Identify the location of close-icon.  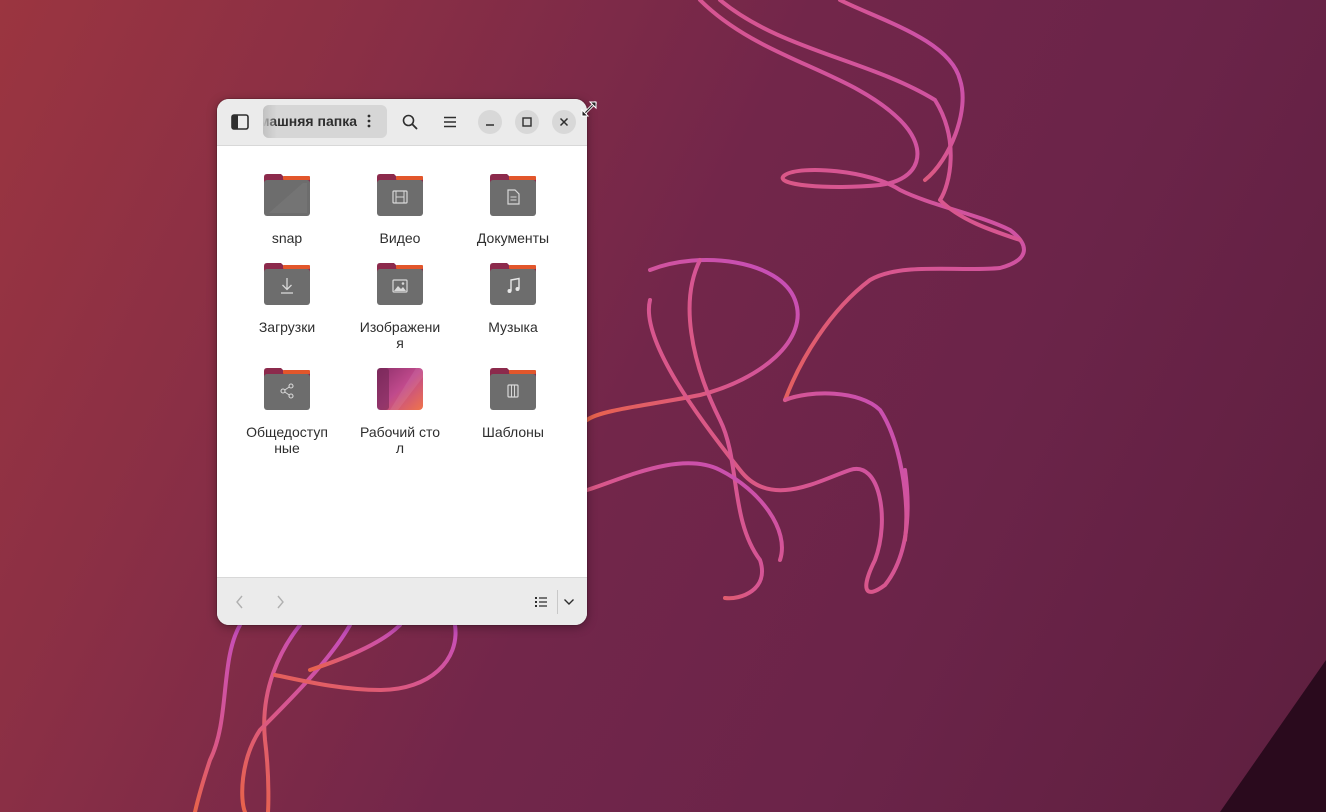
(564, 122).